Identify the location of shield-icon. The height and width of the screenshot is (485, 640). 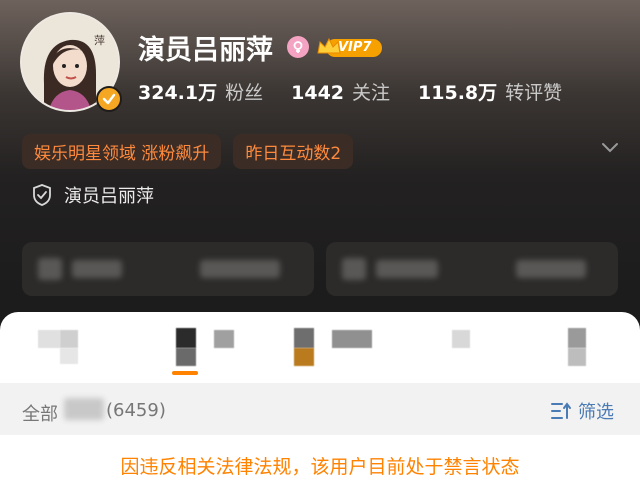
(42, 195).